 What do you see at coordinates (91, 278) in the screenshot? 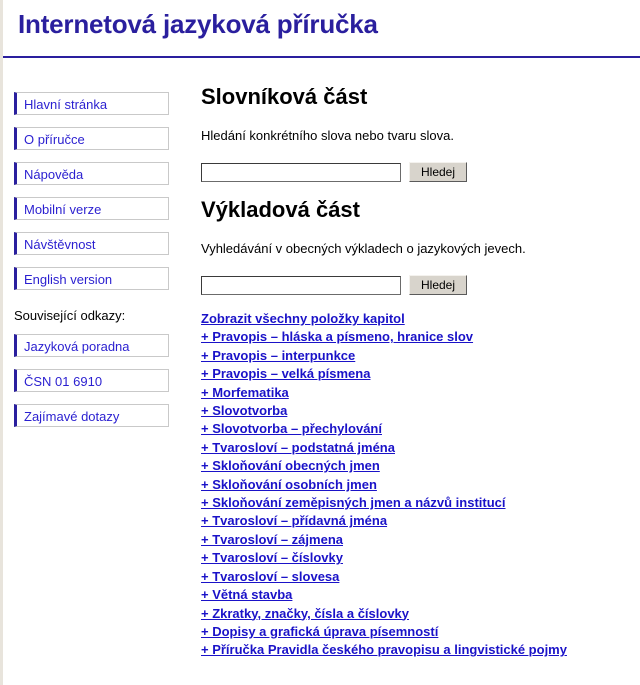
I see `sidebar-item-english-version: English version` at bounding box center [91, 278].